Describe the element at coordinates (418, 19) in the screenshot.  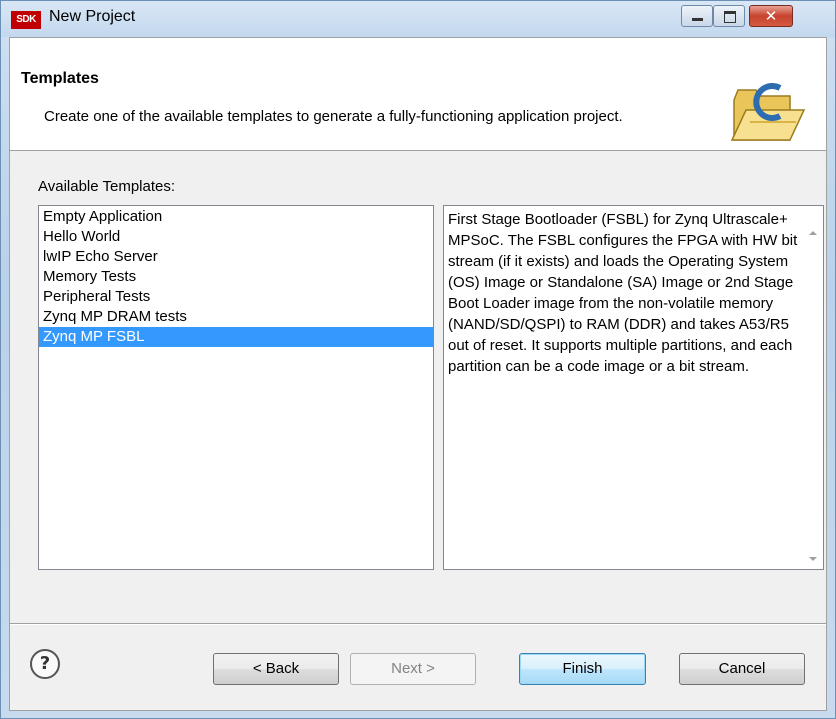
I see `title-bar: SDK New Project ✕` at that location.